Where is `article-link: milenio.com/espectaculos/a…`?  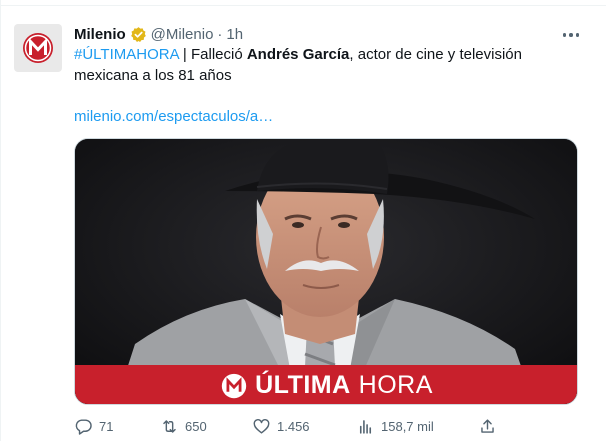 article-link: milenio.com/espectaculos/a… is located at coordinates (173, 116).